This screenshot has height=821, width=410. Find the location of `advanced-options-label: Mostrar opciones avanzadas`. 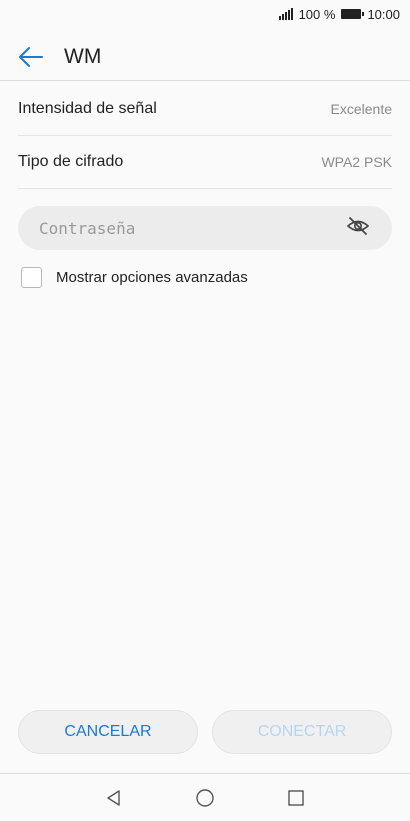

advanced-options-label: Mostrar opciones avanzadas is located at coordinates (152, 277).